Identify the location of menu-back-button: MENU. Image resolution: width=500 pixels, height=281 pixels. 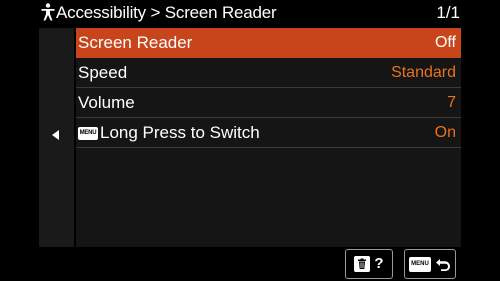
(430, 264).